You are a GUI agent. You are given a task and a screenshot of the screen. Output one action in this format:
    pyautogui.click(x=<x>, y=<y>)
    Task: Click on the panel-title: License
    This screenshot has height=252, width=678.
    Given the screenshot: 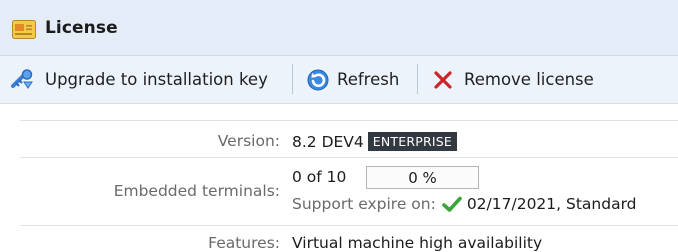 What is the action you would take?
    pyautogui.click(x=81, y=28)
    